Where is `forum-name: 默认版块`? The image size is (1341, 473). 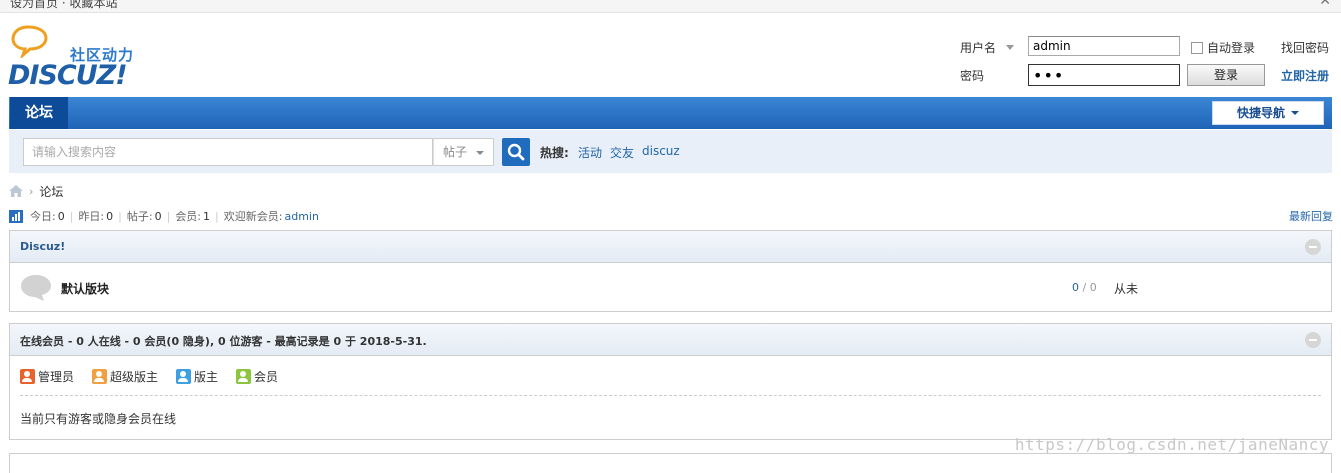
forum-name: 默认版块 is located at coordinates (85, 288).